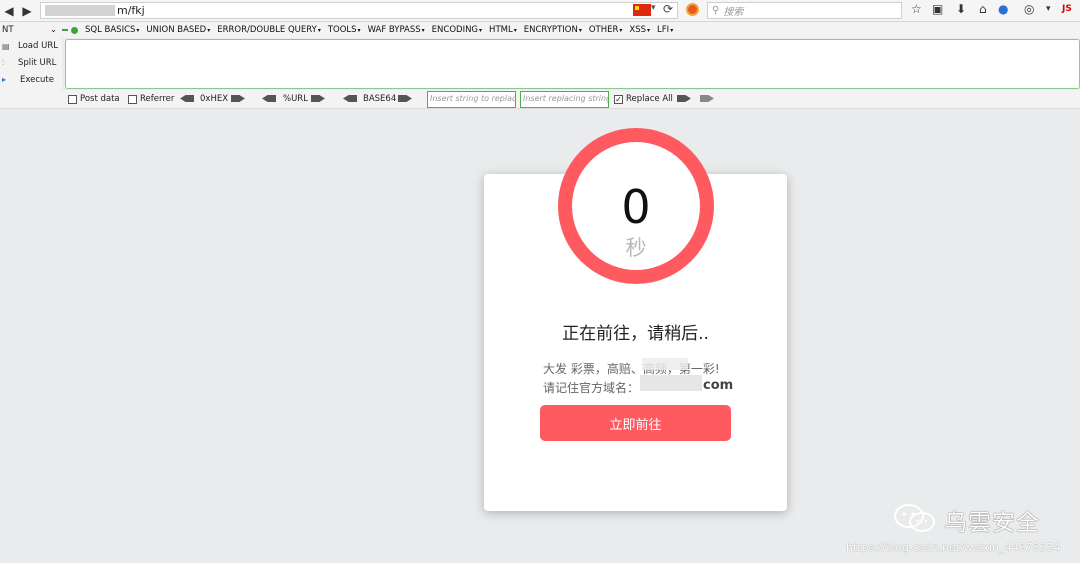 The height and width of the screenshot is (563, 1080). What do you see at coordinates (100, 99) in the screenshot?
I see `post-data-label: Post data` at bounding box center [100, 99].